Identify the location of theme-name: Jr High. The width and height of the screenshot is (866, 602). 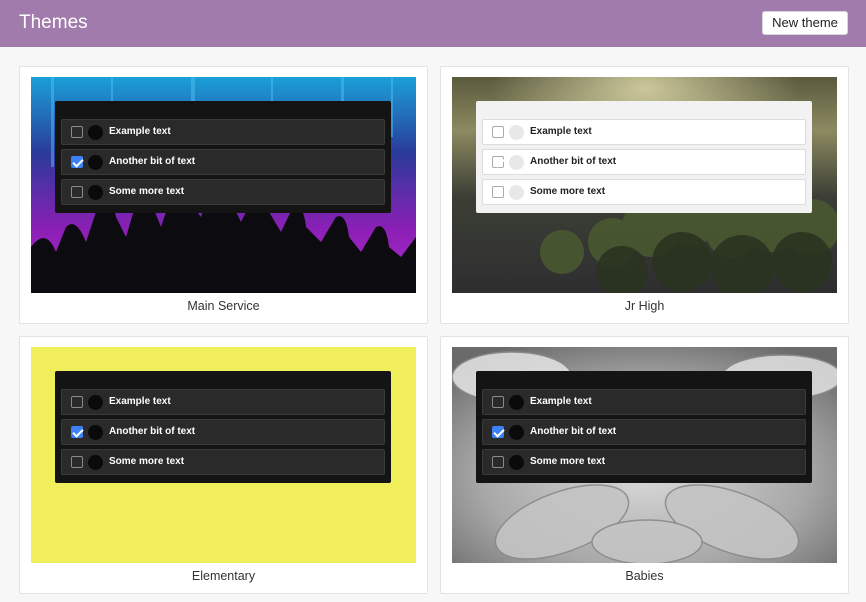
(644, 306).